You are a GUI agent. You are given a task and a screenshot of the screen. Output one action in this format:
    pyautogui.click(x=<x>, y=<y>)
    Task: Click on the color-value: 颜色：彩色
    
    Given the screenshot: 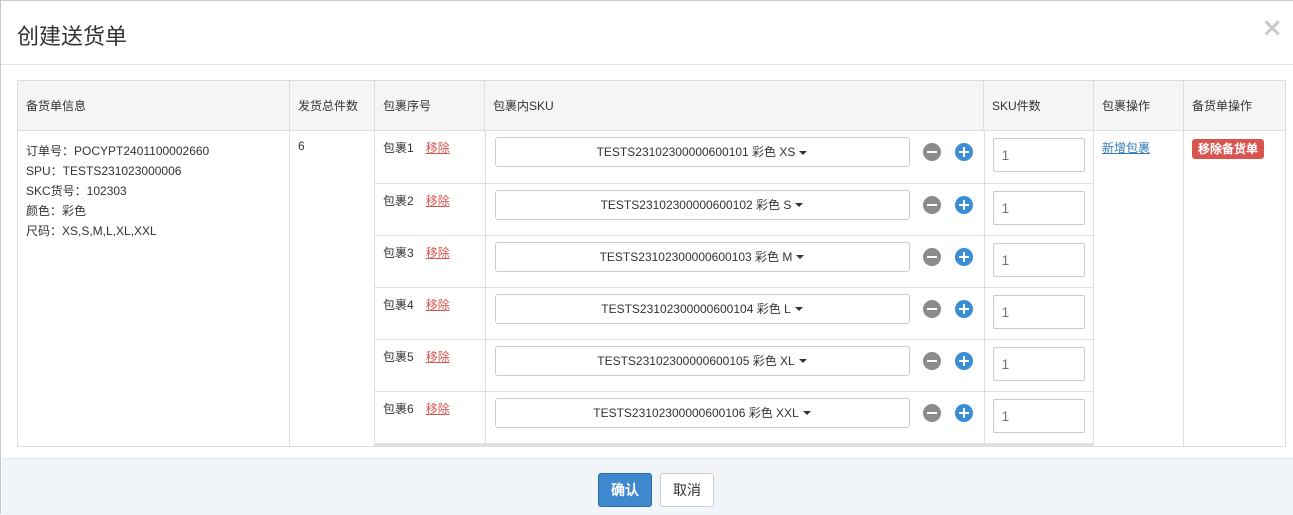 What is the action you would take?
    pyautogui.click(x=56, y=211)
    